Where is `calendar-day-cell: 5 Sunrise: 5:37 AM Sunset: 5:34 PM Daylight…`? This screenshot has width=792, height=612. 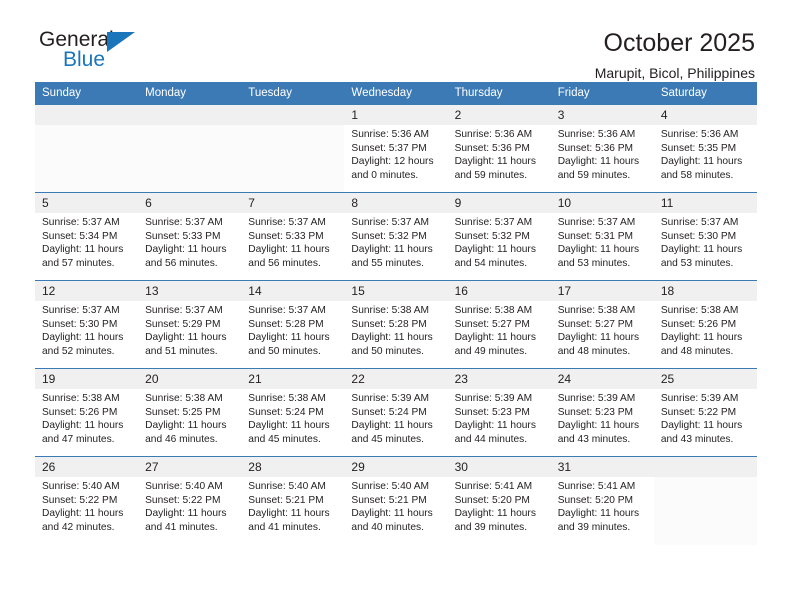 calendar-day-cell: 5 Sunrise: 5:37 AM Sunset: 5:34 PM Daylight… is located at coordinates (87, 236).